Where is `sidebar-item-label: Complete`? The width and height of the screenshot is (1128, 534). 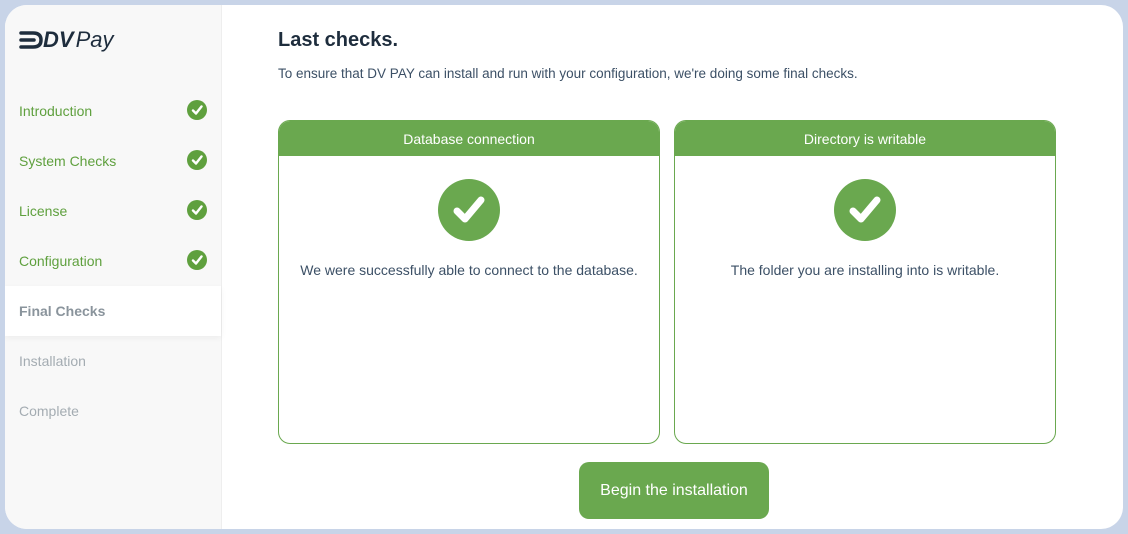
sidebar-item-label: Complete is located at coordinates (49, 411).